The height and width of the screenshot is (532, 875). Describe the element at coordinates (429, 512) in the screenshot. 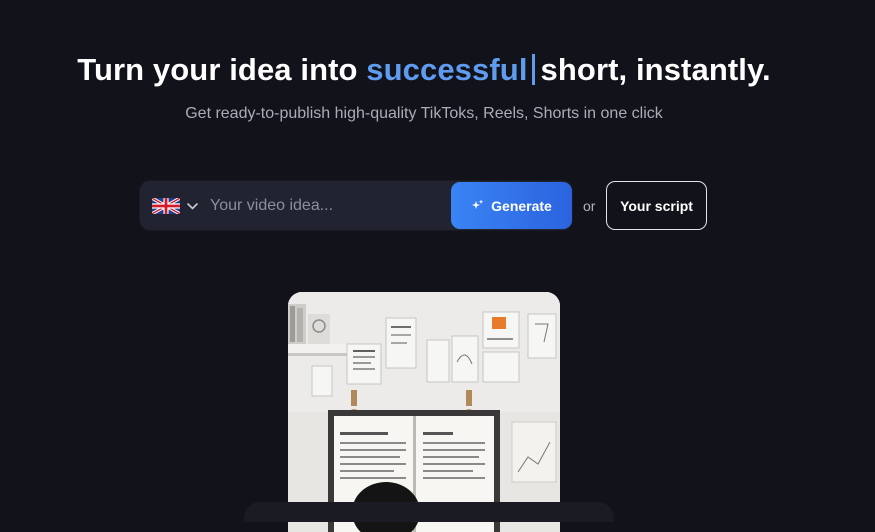

I see `bottom-panel-edge` at that location.